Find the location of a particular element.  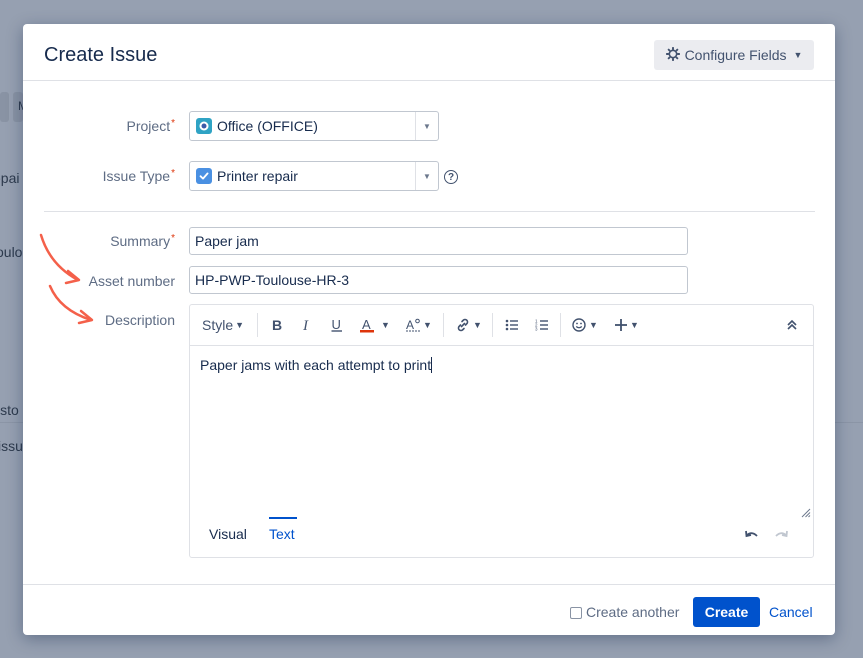

configure-fields-label: Configure Fields is located at coordinates (735, 55).